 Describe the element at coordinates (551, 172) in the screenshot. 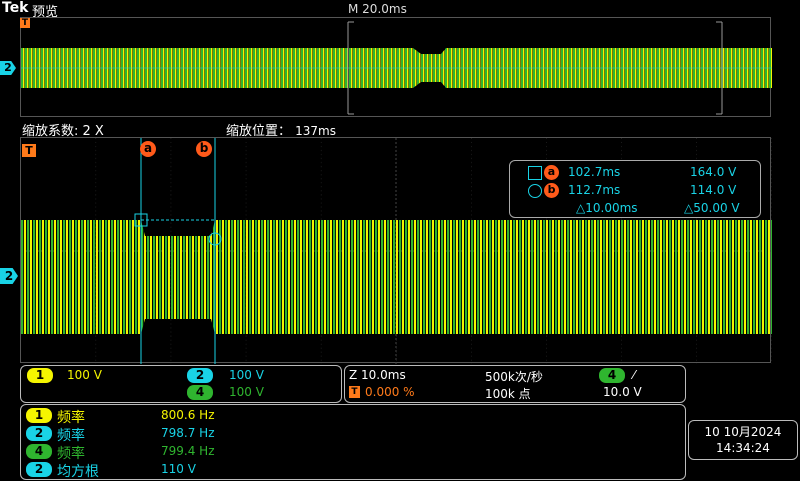

I see `cursor-a-badge: a` at that location.